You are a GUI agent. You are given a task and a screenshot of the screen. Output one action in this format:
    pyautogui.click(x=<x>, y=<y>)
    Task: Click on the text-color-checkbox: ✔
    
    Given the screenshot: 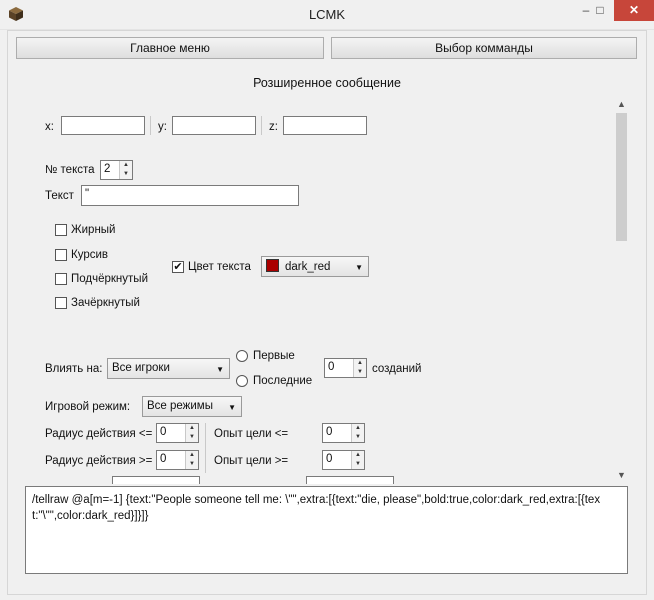 What is the action you would take?
    pyautogui.click(x=178, y=267)
    